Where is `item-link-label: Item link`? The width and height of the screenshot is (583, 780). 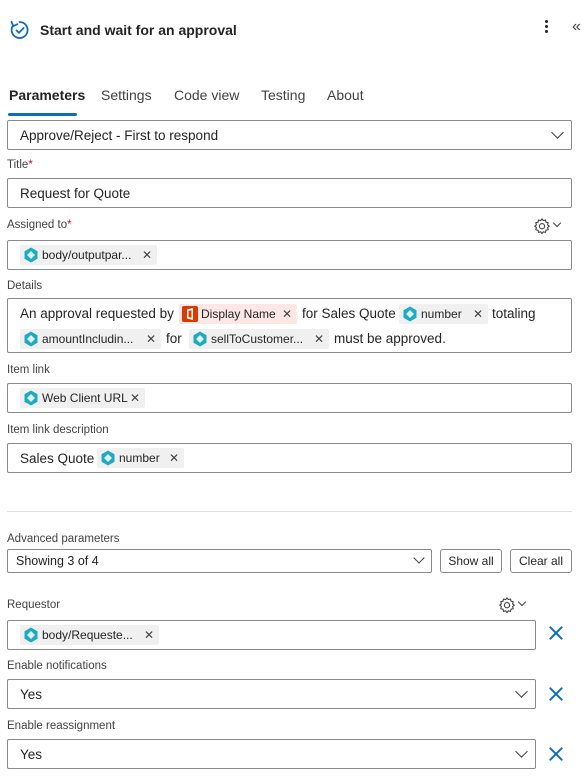 item-link-label: Item link is located at coordinates (28, 370).